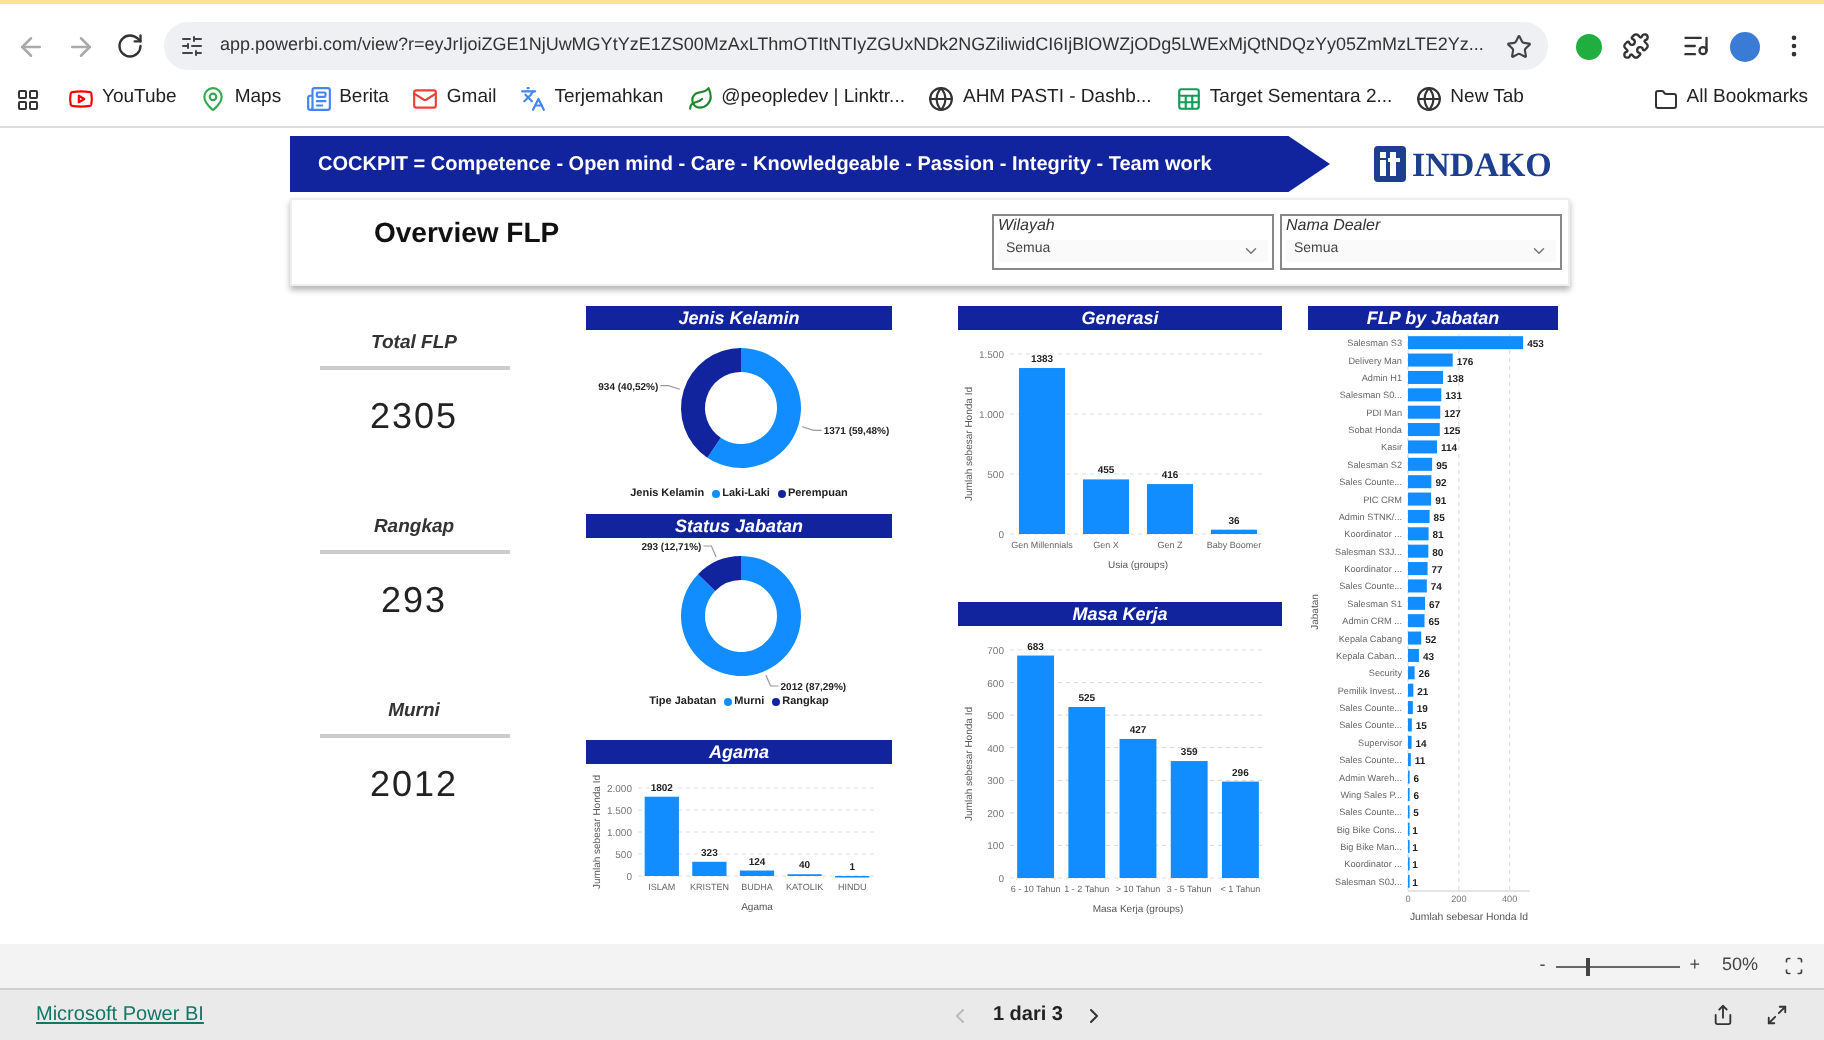 The height and width of the screenshot is (1040, 1824). What do you see at coordinates (1120, 318) in the screenshot?
I see `chart-title: Generasi` at bounding box center [1120, 318].